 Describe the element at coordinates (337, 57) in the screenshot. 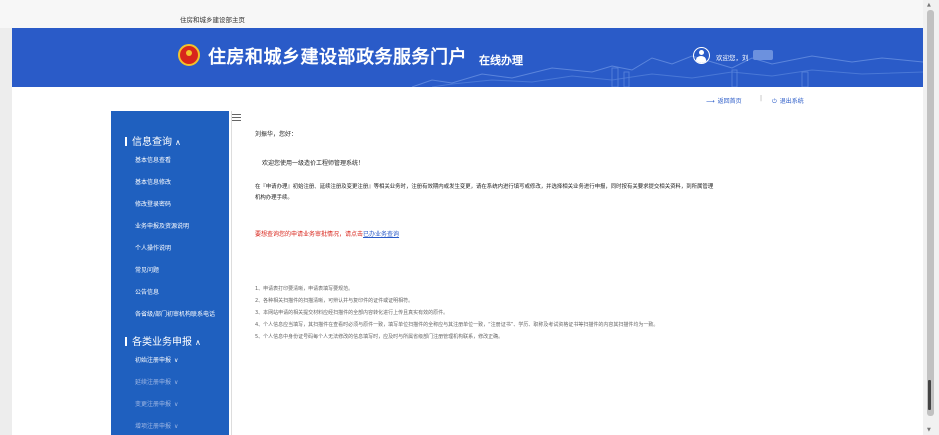

I see `site-title: 住房和城乡建设部政务服务门户` at that location.